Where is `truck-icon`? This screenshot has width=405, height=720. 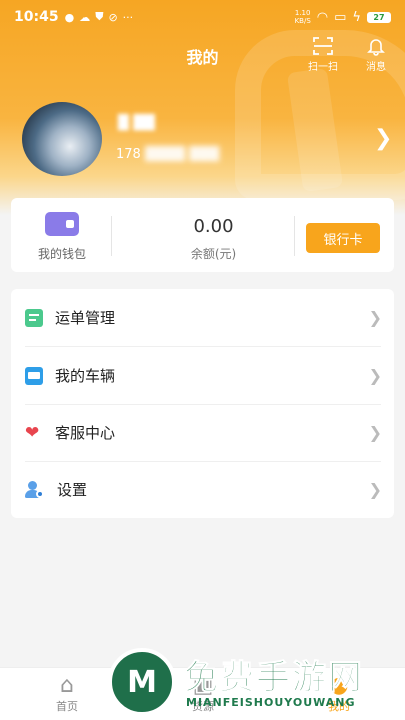 truck-icon is located at coordinates (34, 375).